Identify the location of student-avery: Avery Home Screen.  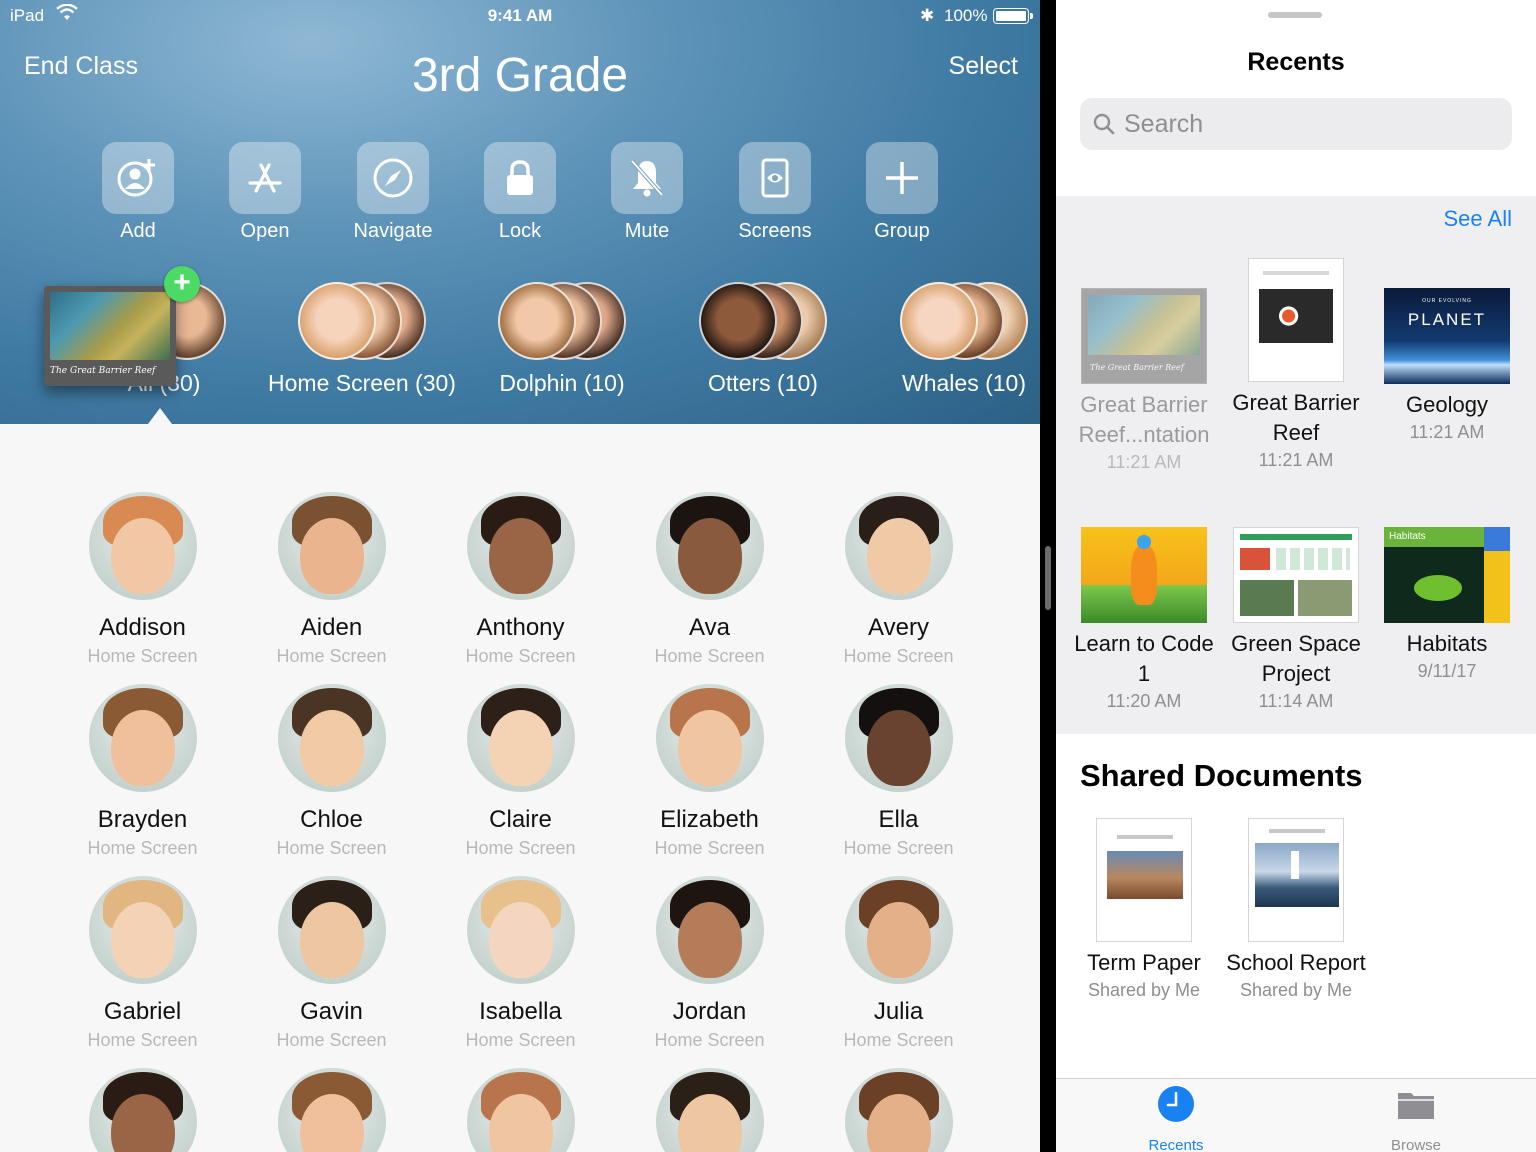
(898, 579).